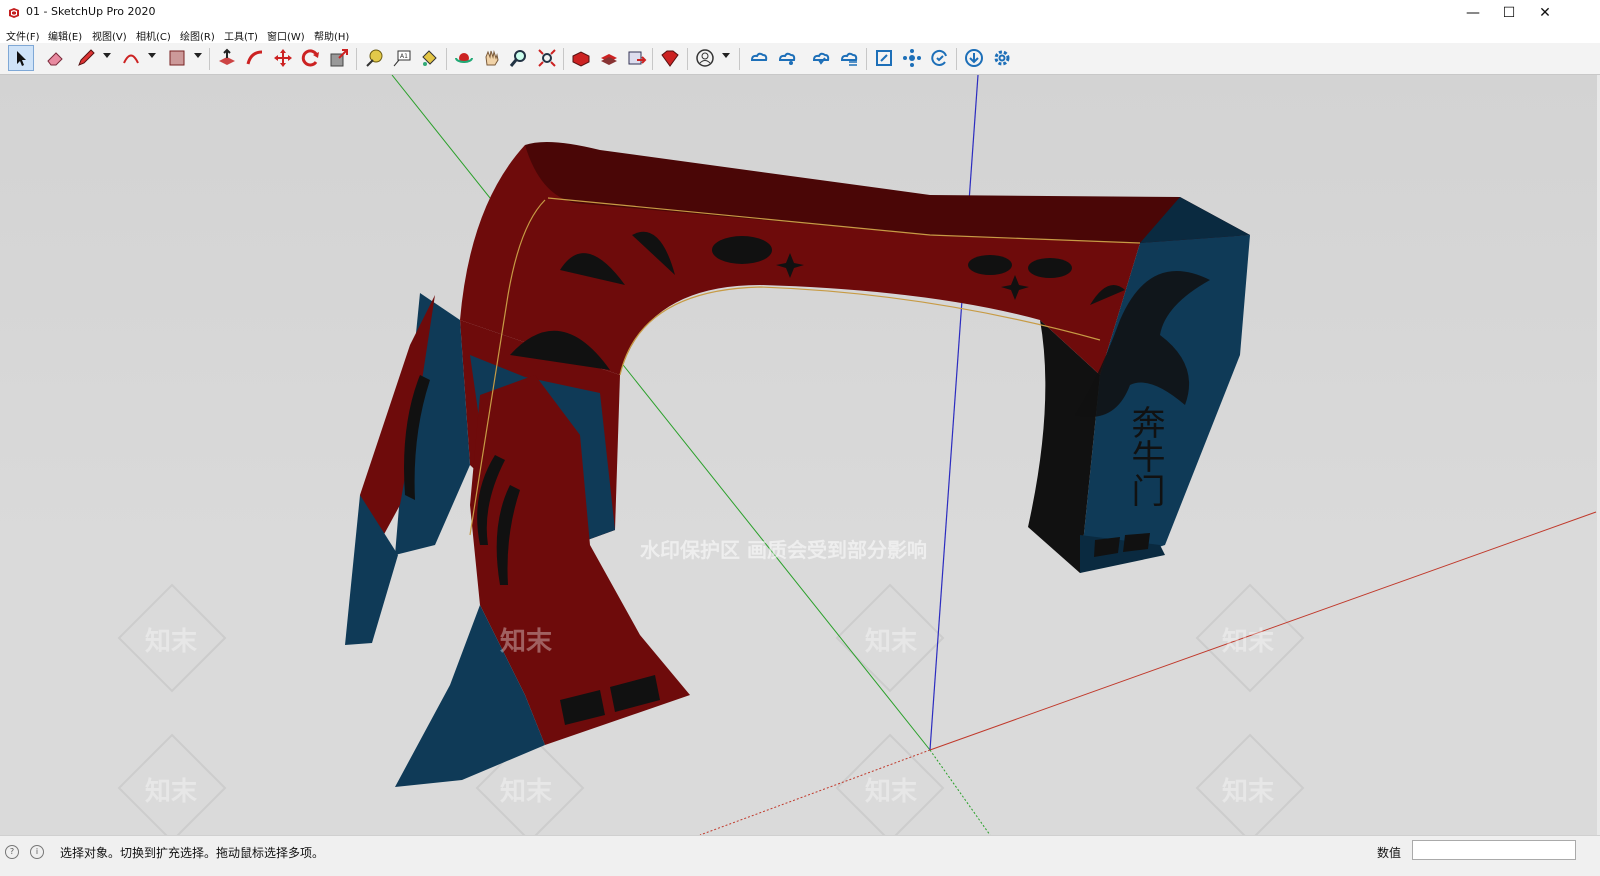 The width and height of the screenshot is (1600, 876). I want to click on orbit-tool-icon, so click(464, 58).